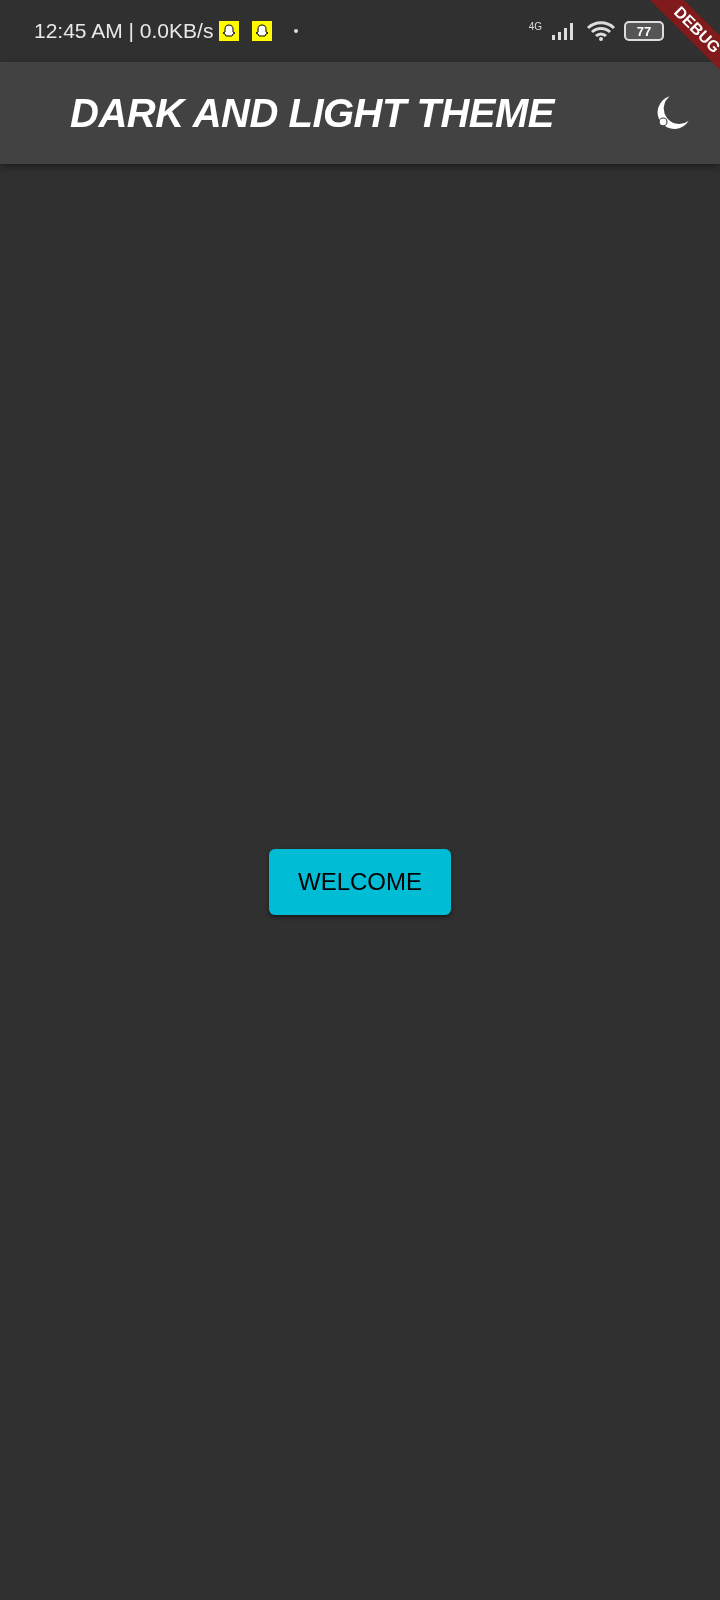 Image resolution: width=720 pixels, height=1600 pixels. I want to click on wifi-icon, so click(601, 31).